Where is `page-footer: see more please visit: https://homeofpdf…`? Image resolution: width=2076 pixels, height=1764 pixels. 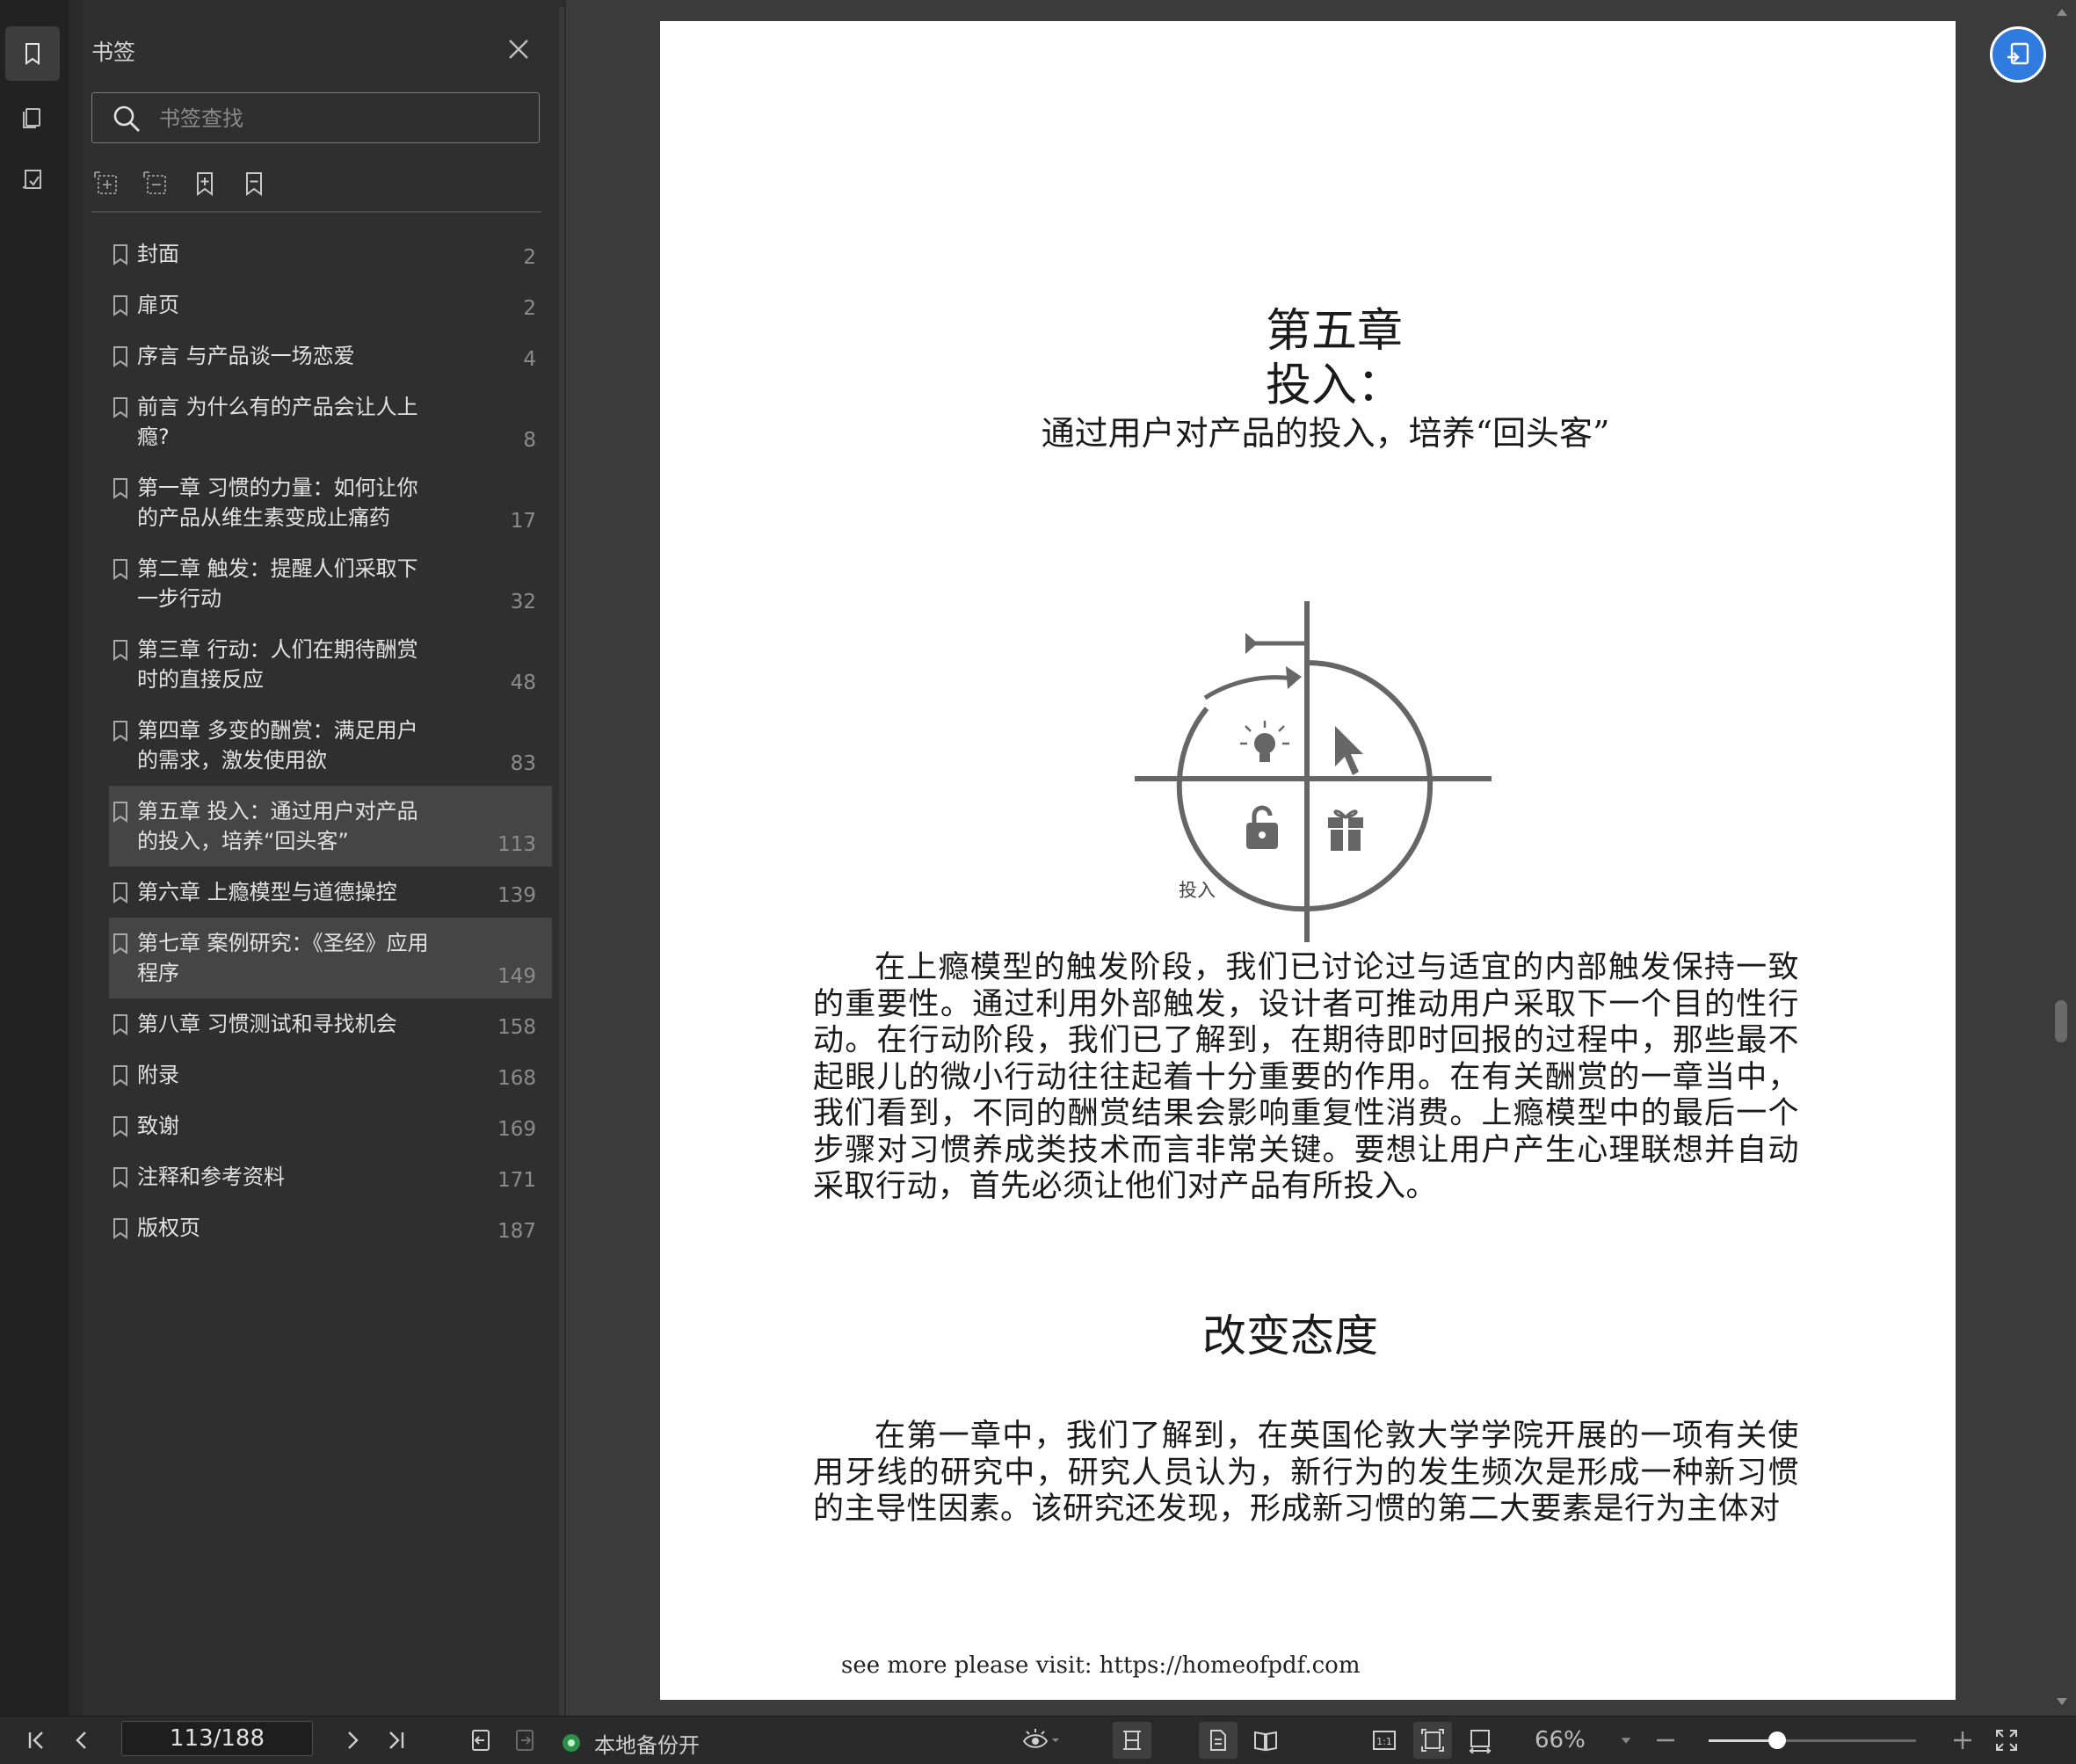
page-footer: see more please visit: https://homeofpdf… is located at coordinates (1101, 1665).